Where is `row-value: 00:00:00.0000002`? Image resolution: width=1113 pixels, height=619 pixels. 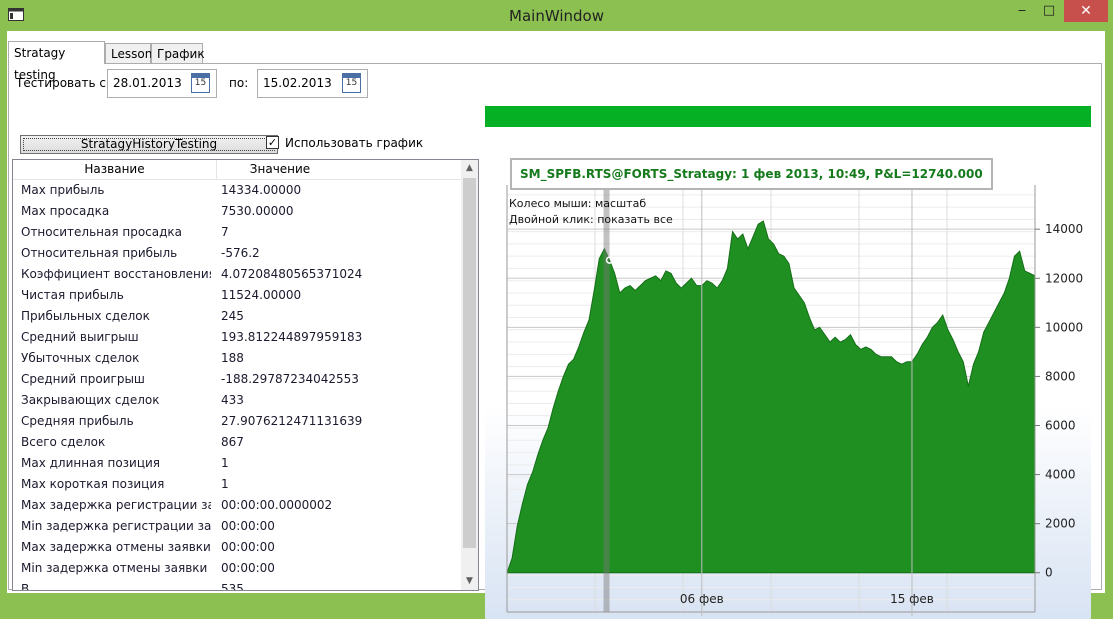 row-value: 00:00:00.0000002 is located at coordinates (277, 505).